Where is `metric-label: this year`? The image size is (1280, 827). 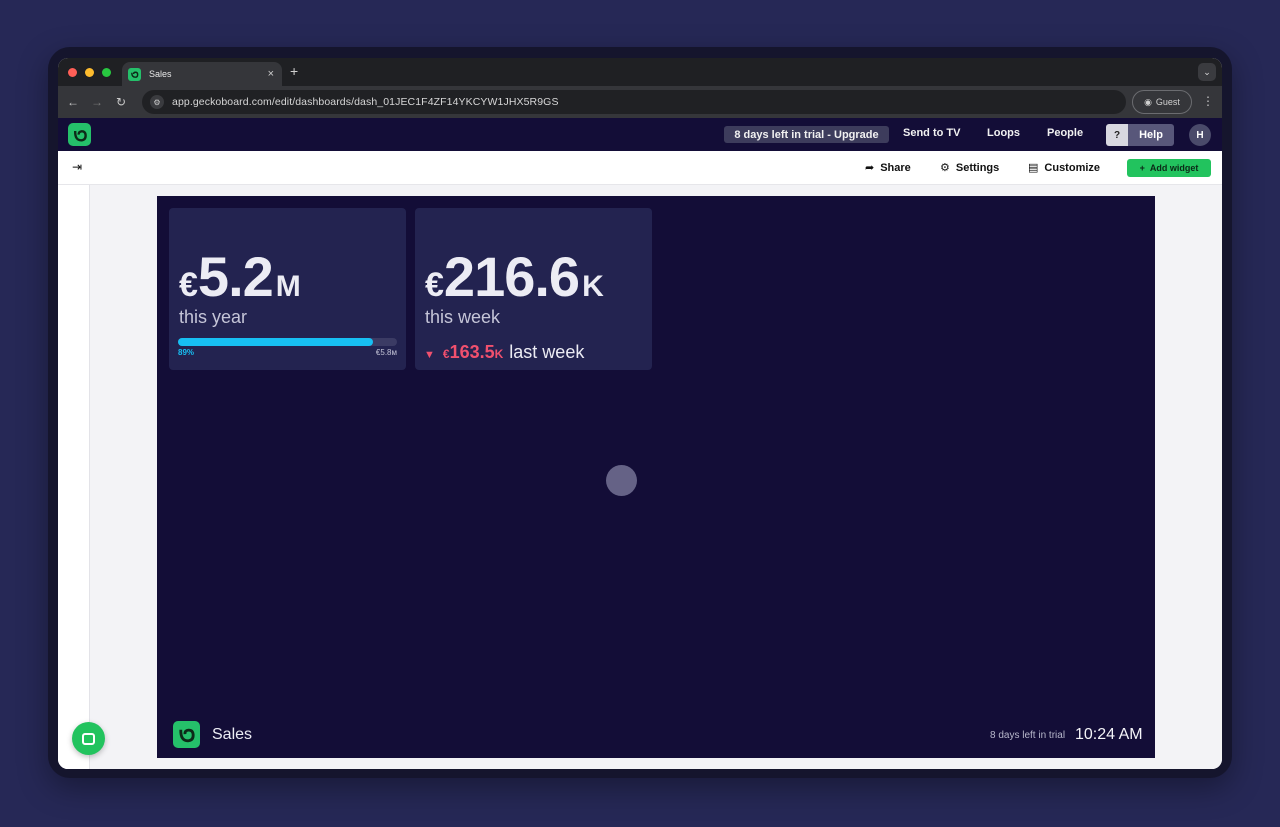 metric-label: this year is located at coordinates (213, 317).